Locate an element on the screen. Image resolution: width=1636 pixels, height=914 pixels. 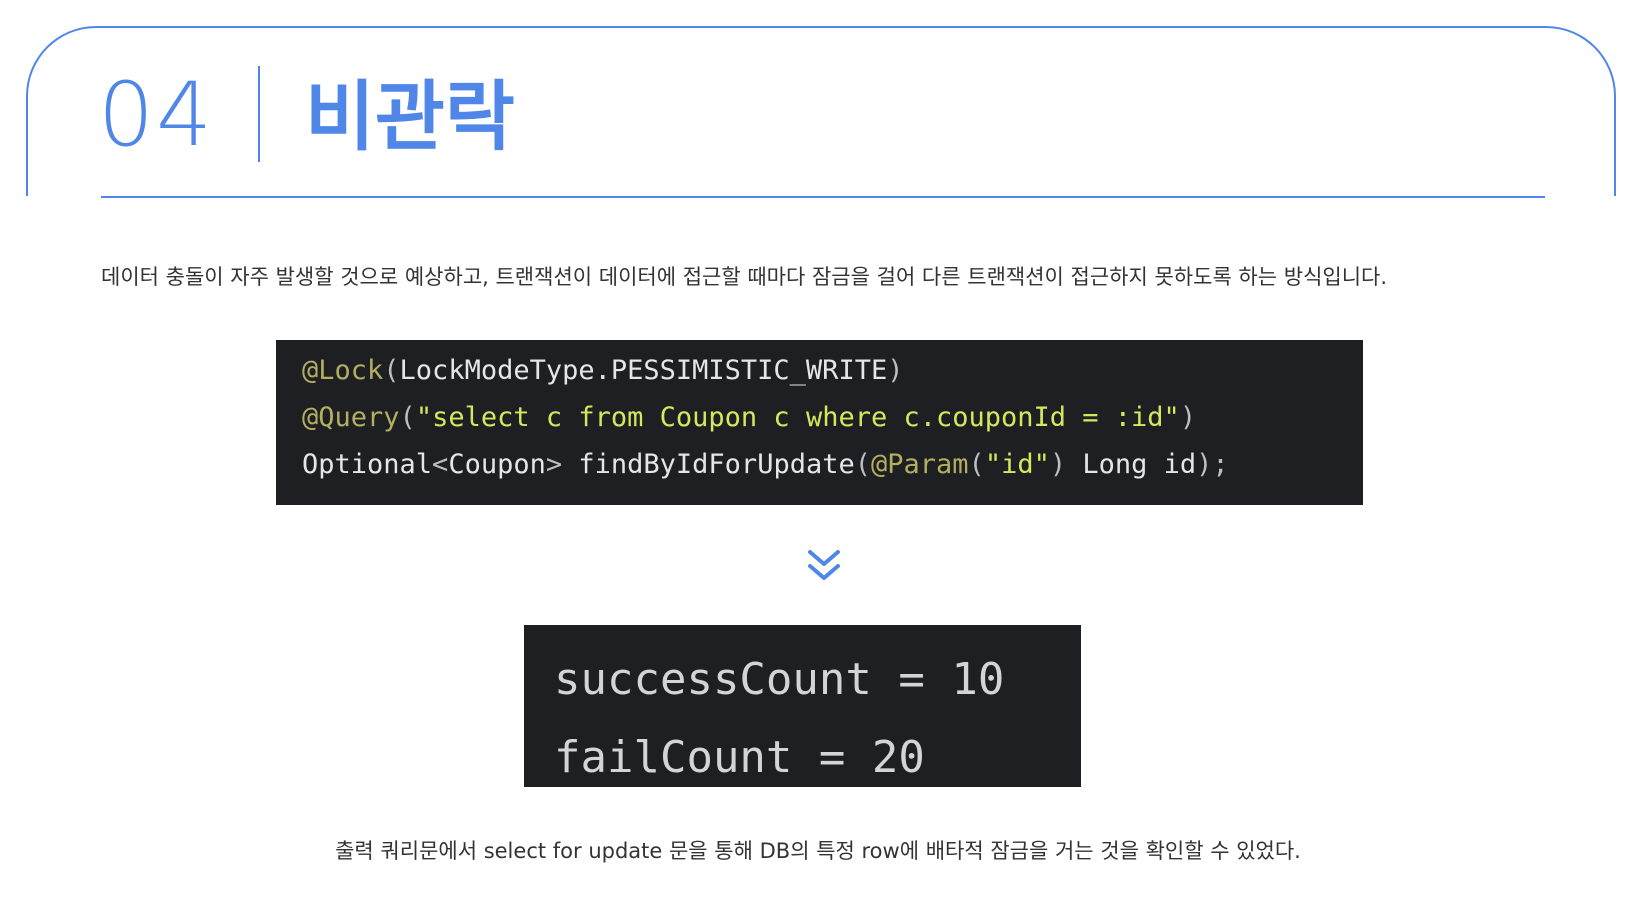
code-generic-bracket: < is located at coordinates (440, 464).